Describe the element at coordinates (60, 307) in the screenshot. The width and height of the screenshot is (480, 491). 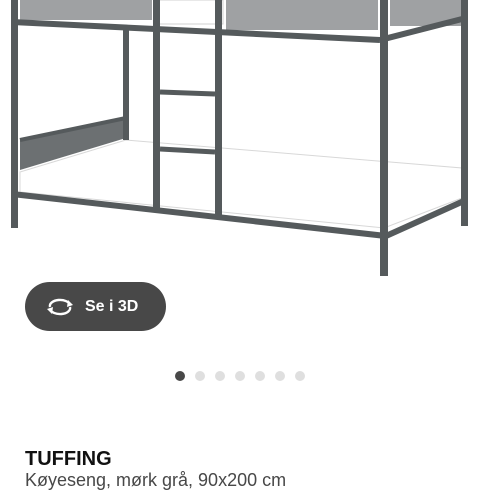
I see `rotate-360-icon` at that location.